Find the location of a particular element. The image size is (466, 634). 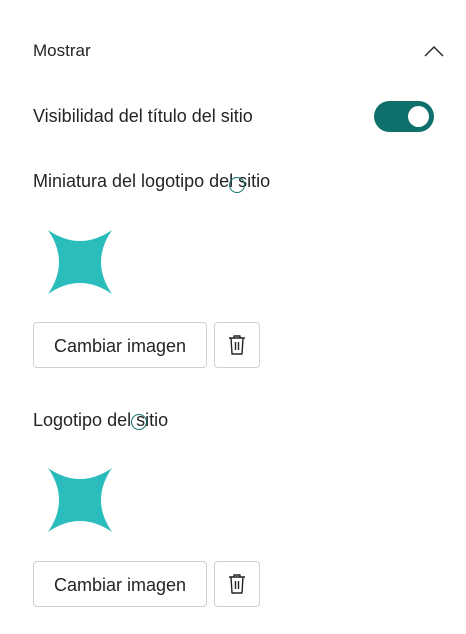

change-logo-button: Cambiar imagen is located at coordinates (120, 584).